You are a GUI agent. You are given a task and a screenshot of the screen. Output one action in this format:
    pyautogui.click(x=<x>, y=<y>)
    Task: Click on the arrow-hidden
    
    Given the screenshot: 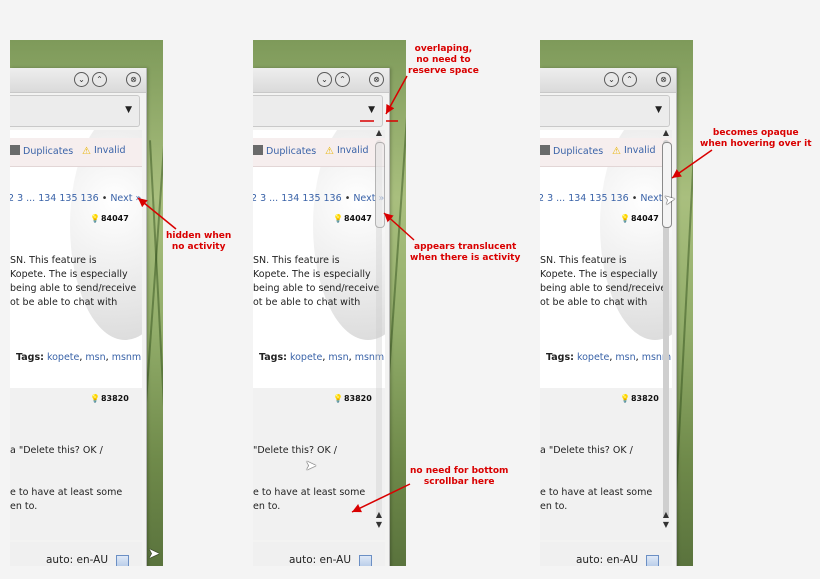 What is the action you would take?
    pyautogui.click(x=157, y=213)
    